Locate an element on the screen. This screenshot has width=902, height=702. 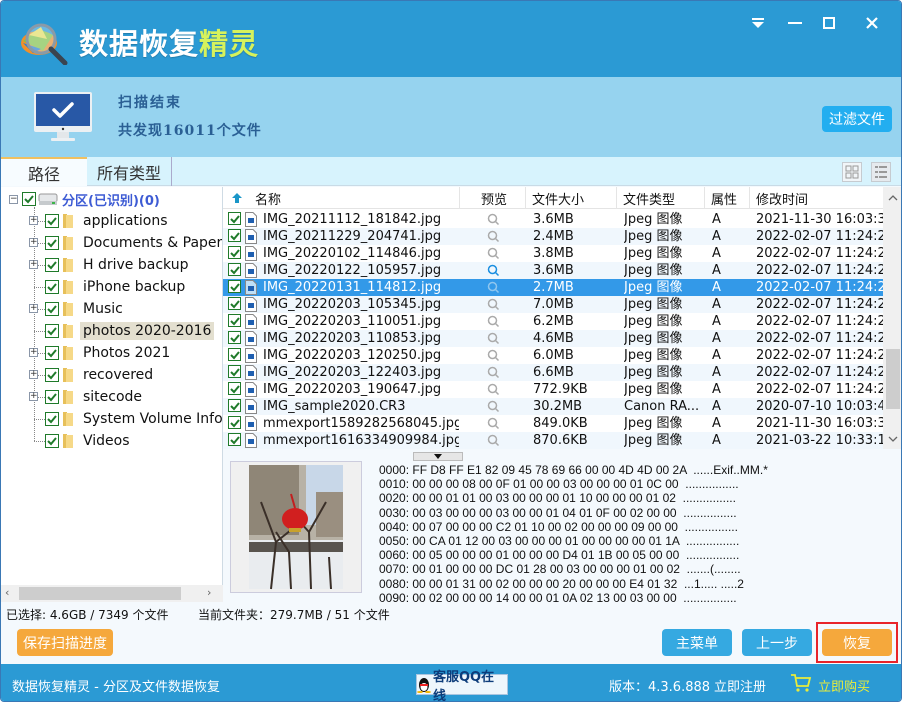
list-view-button is located at coordinates (881, 172).